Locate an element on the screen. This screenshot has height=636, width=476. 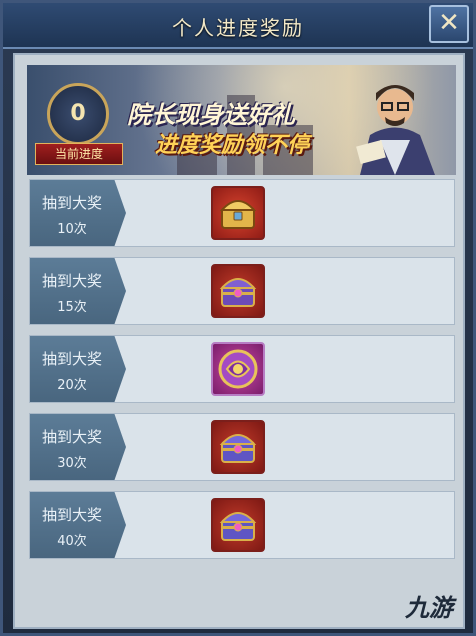
gold-chest-icon is located at coordinates (238, 213).